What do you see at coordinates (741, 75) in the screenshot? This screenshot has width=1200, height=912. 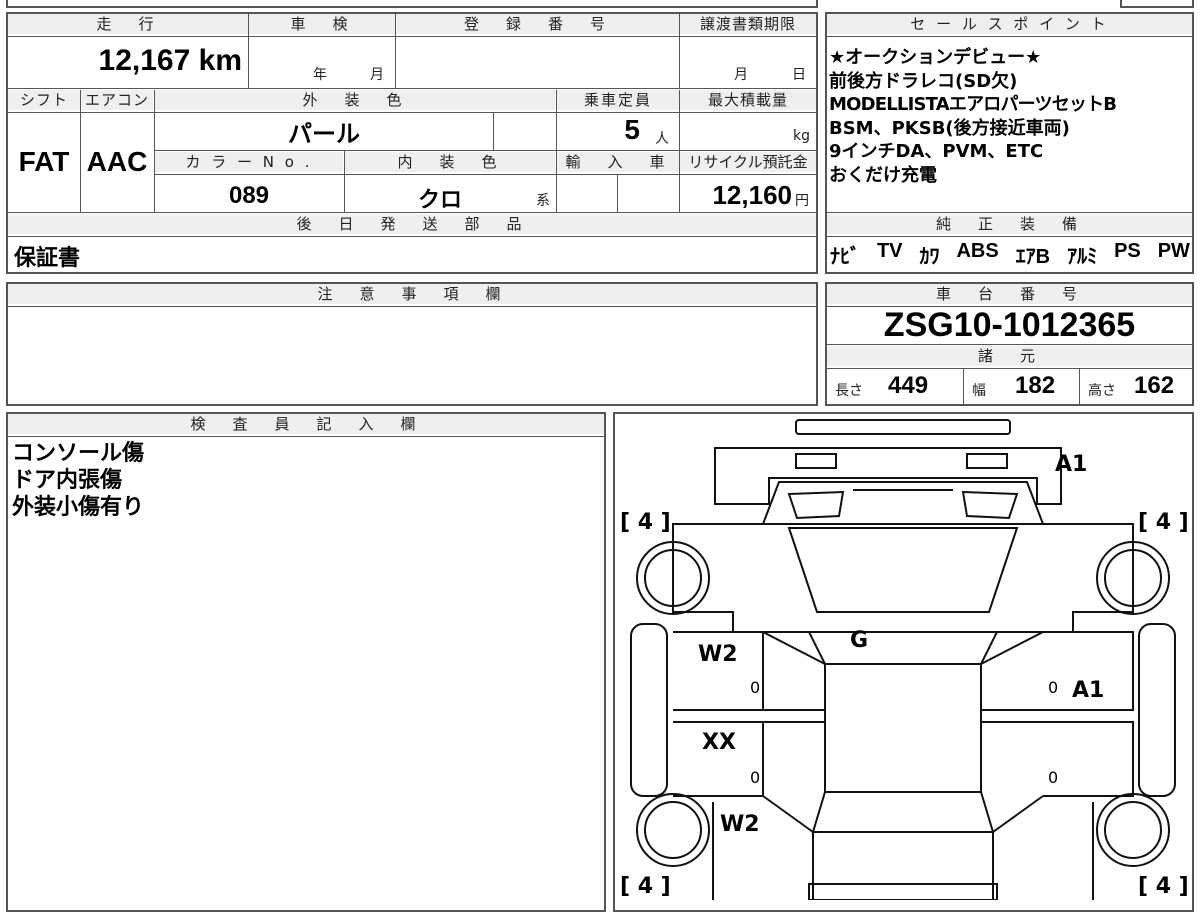 I see `transfer-month: 月` at bounding box center [741, 75].